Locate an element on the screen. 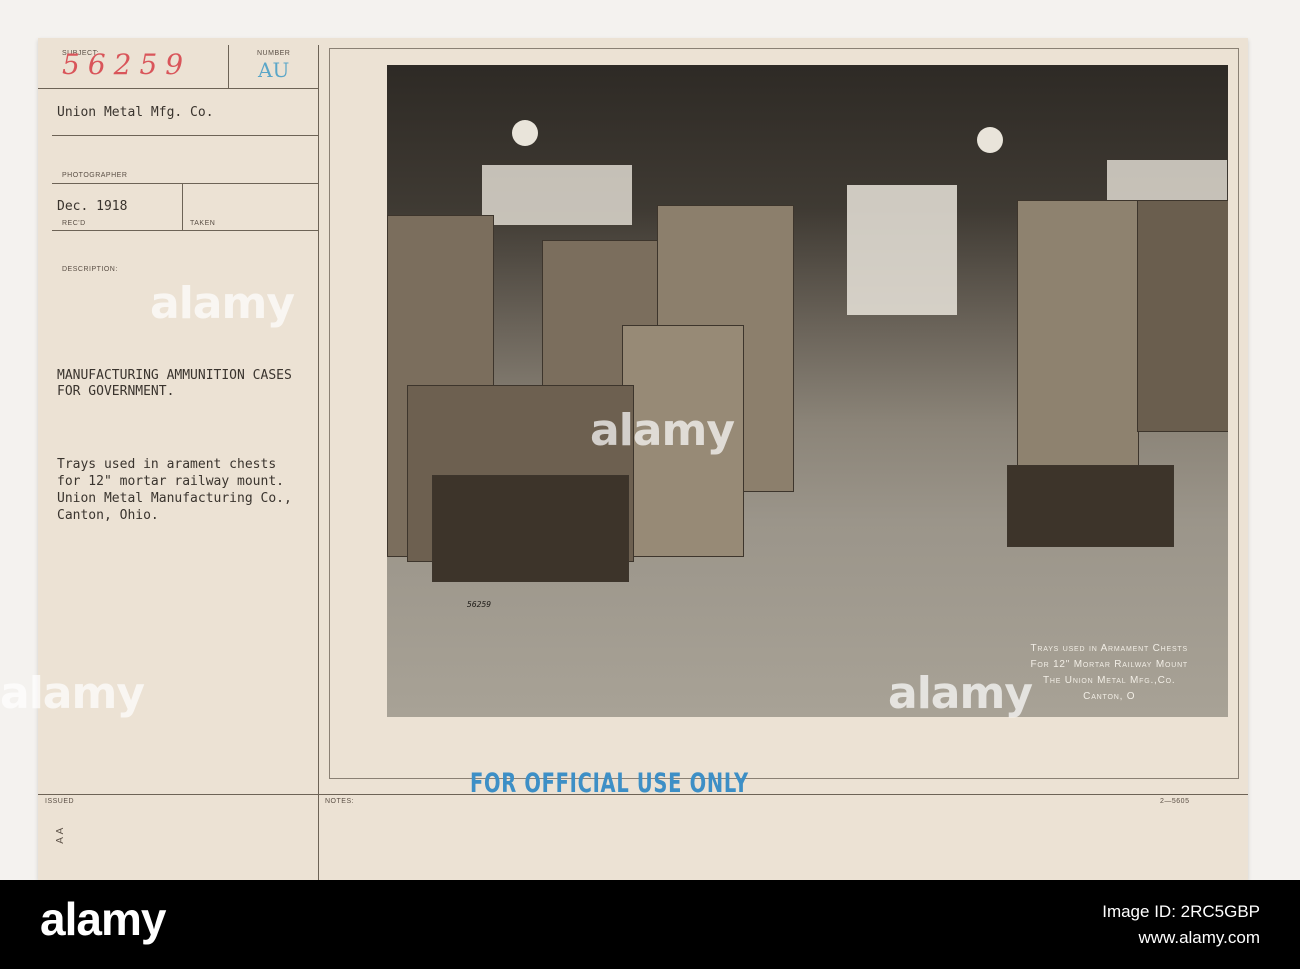 The height and width of the screenshot is (969, 1300). photographer-label: PHOTOGRAPHER is located at coordinates (95, 175).